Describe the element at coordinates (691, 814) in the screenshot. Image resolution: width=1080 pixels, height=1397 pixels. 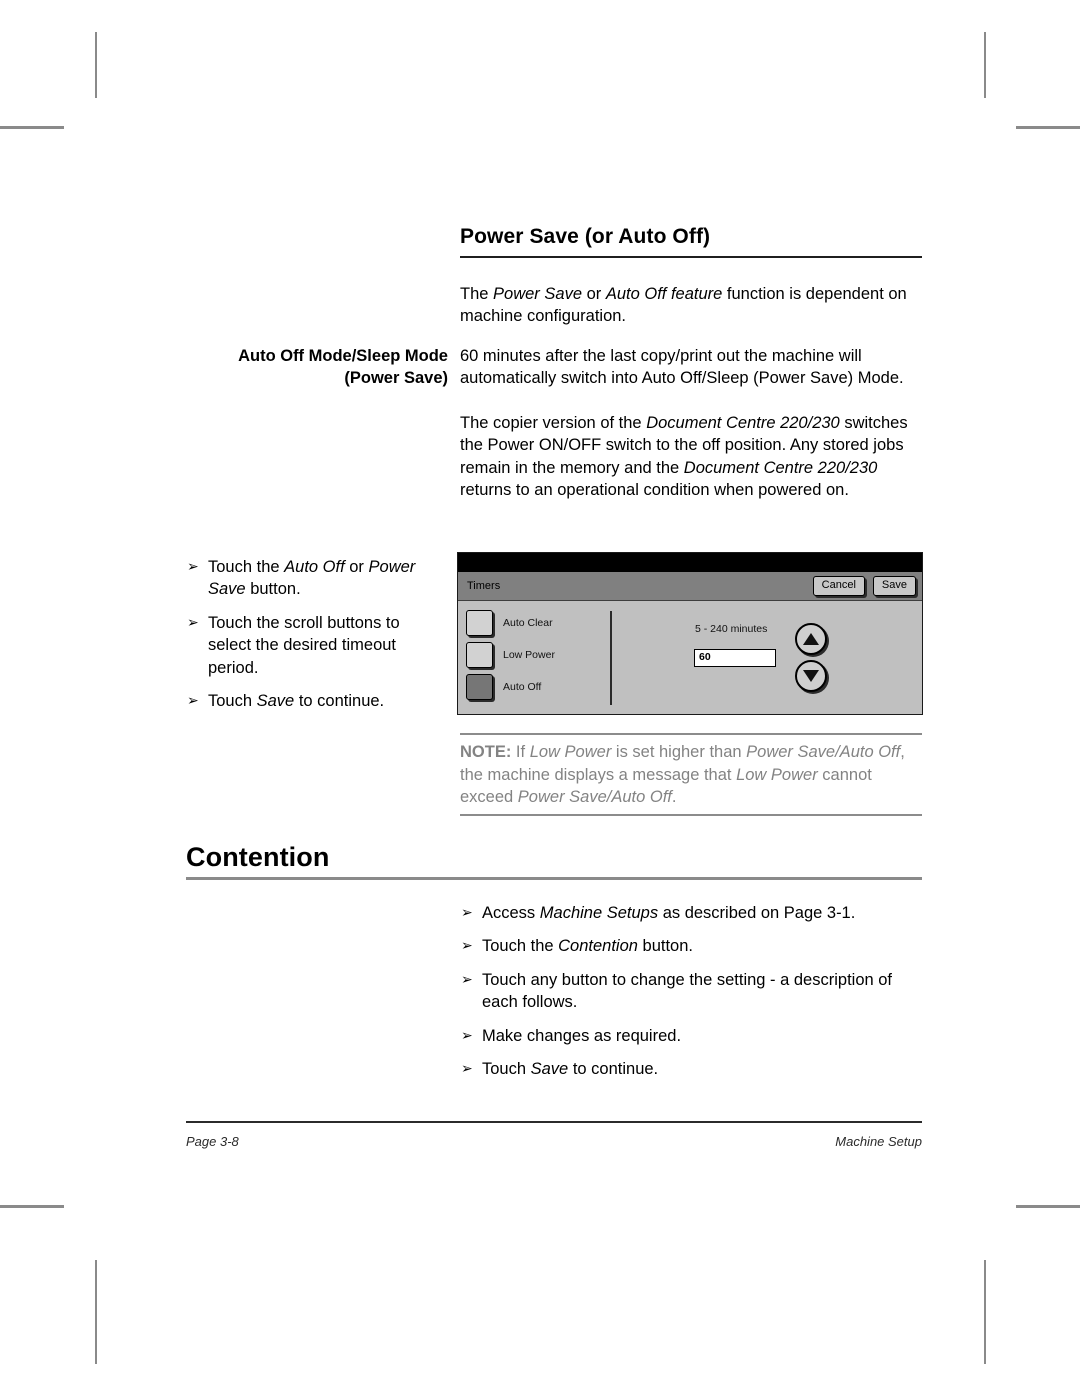
I see `note-rule-bottom` at that location.